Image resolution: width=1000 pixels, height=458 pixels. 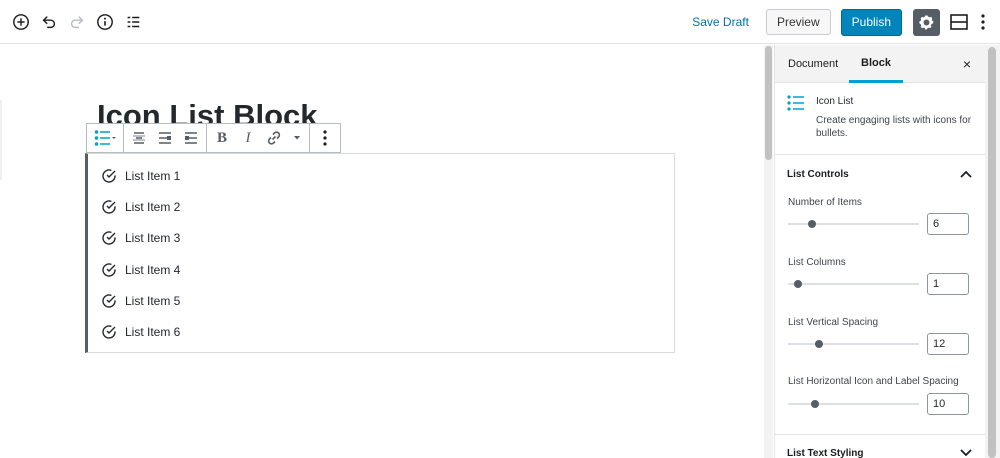 I want to click on editor-scrollbar-thumb, so click(x=768, y=103).